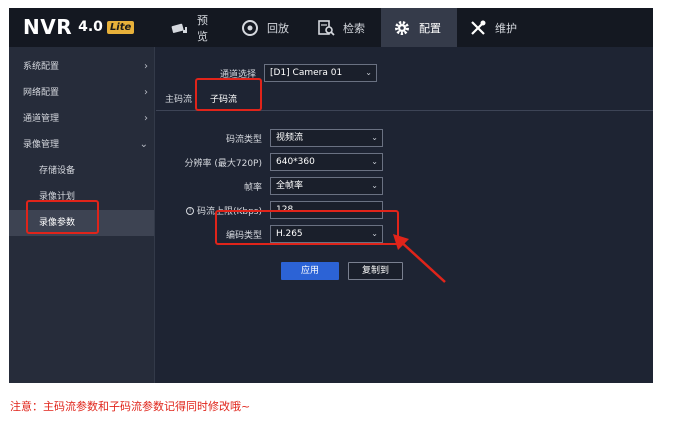 This screenshot has width=675, height=433. I want to click on brand-logo: NVR 4.0 Lite, so click(79, 27).